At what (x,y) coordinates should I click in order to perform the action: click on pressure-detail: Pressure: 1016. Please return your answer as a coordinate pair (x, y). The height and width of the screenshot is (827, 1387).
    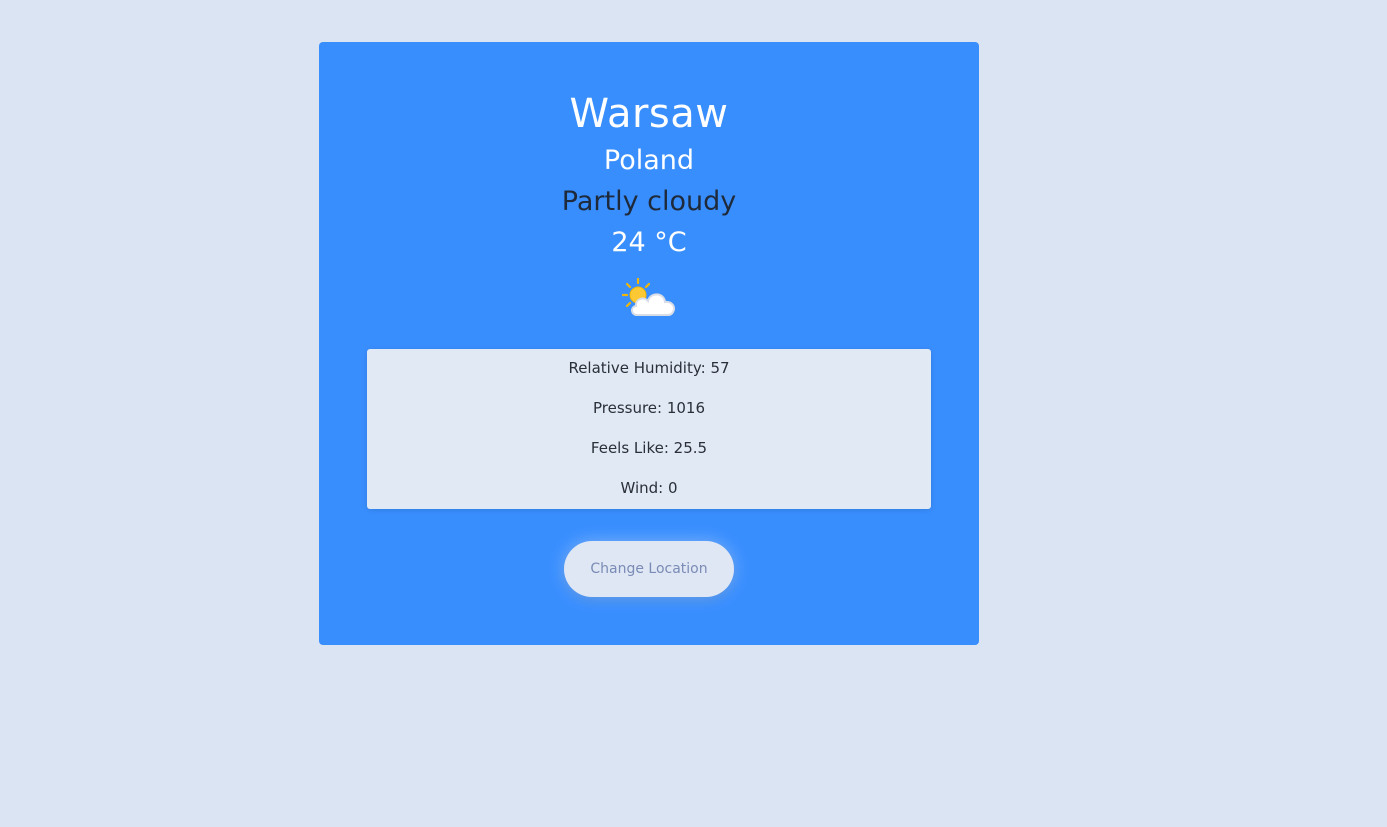
    Looking at the image, I should click on (649, 408).